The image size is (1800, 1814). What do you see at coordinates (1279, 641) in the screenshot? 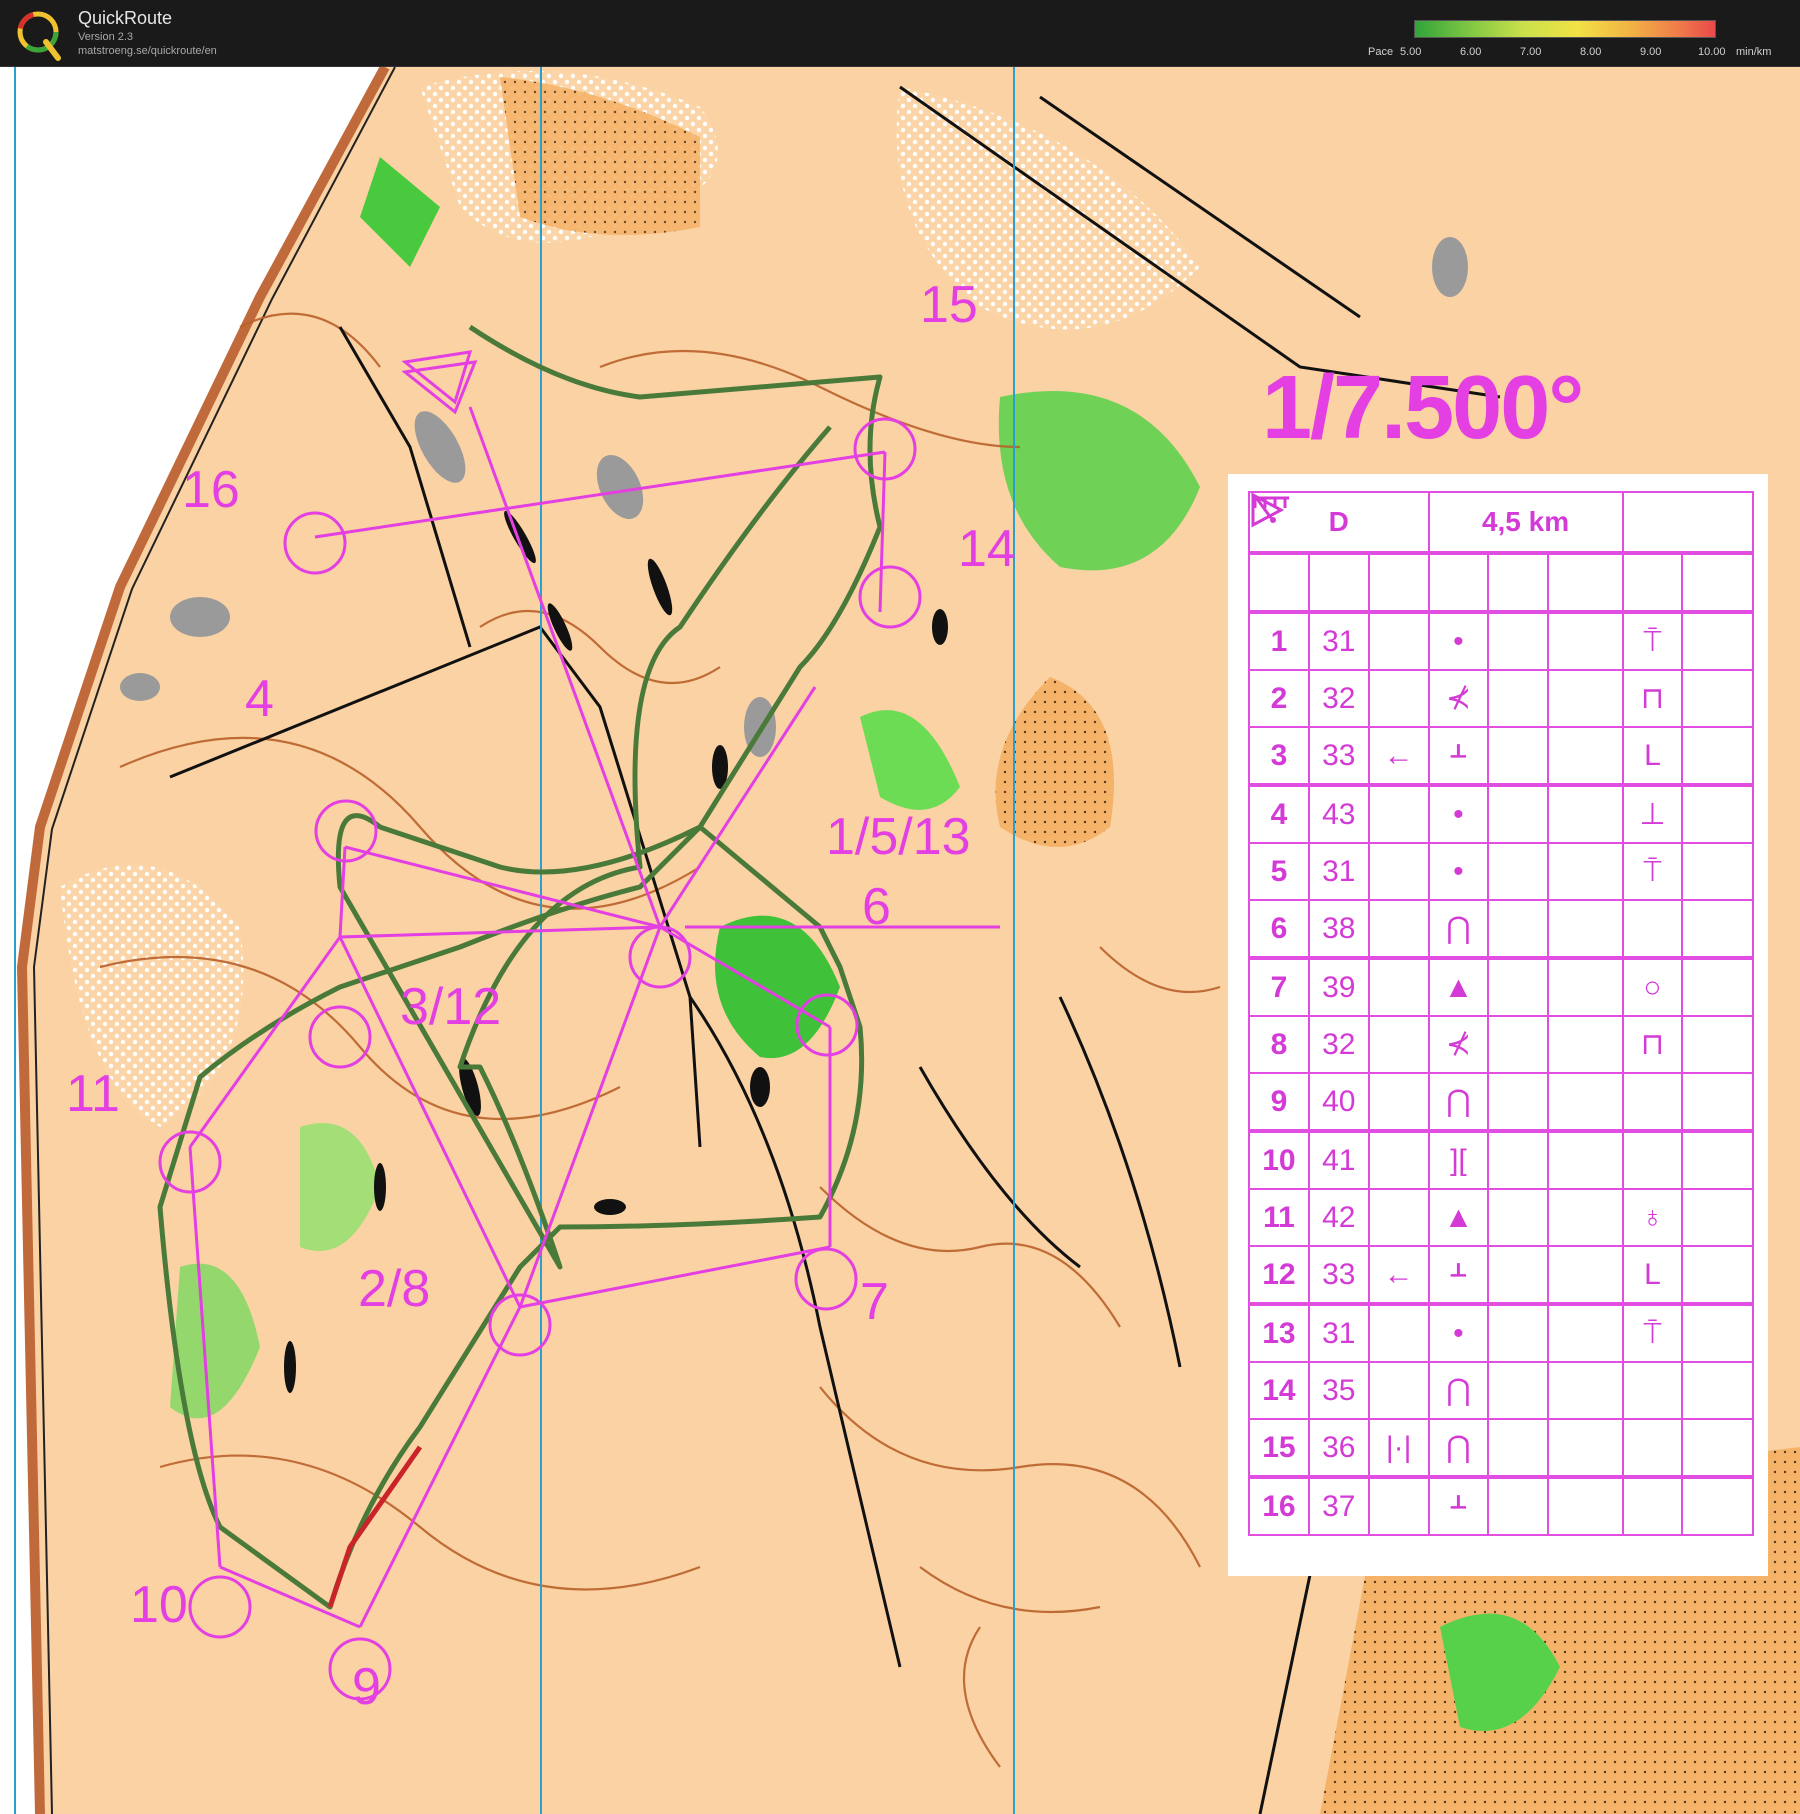
I see `control-number: 1` at bounding box center [1279, 641].